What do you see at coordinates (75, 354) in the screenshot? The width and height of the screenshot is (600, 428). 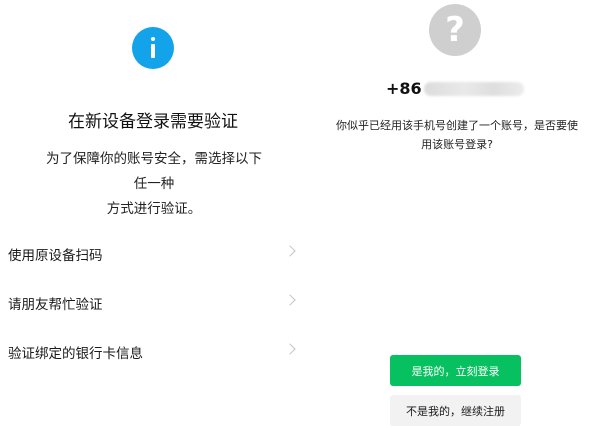 I see `option-label: 验证绑定的银行卡信息` at bounding box center [75, 354].